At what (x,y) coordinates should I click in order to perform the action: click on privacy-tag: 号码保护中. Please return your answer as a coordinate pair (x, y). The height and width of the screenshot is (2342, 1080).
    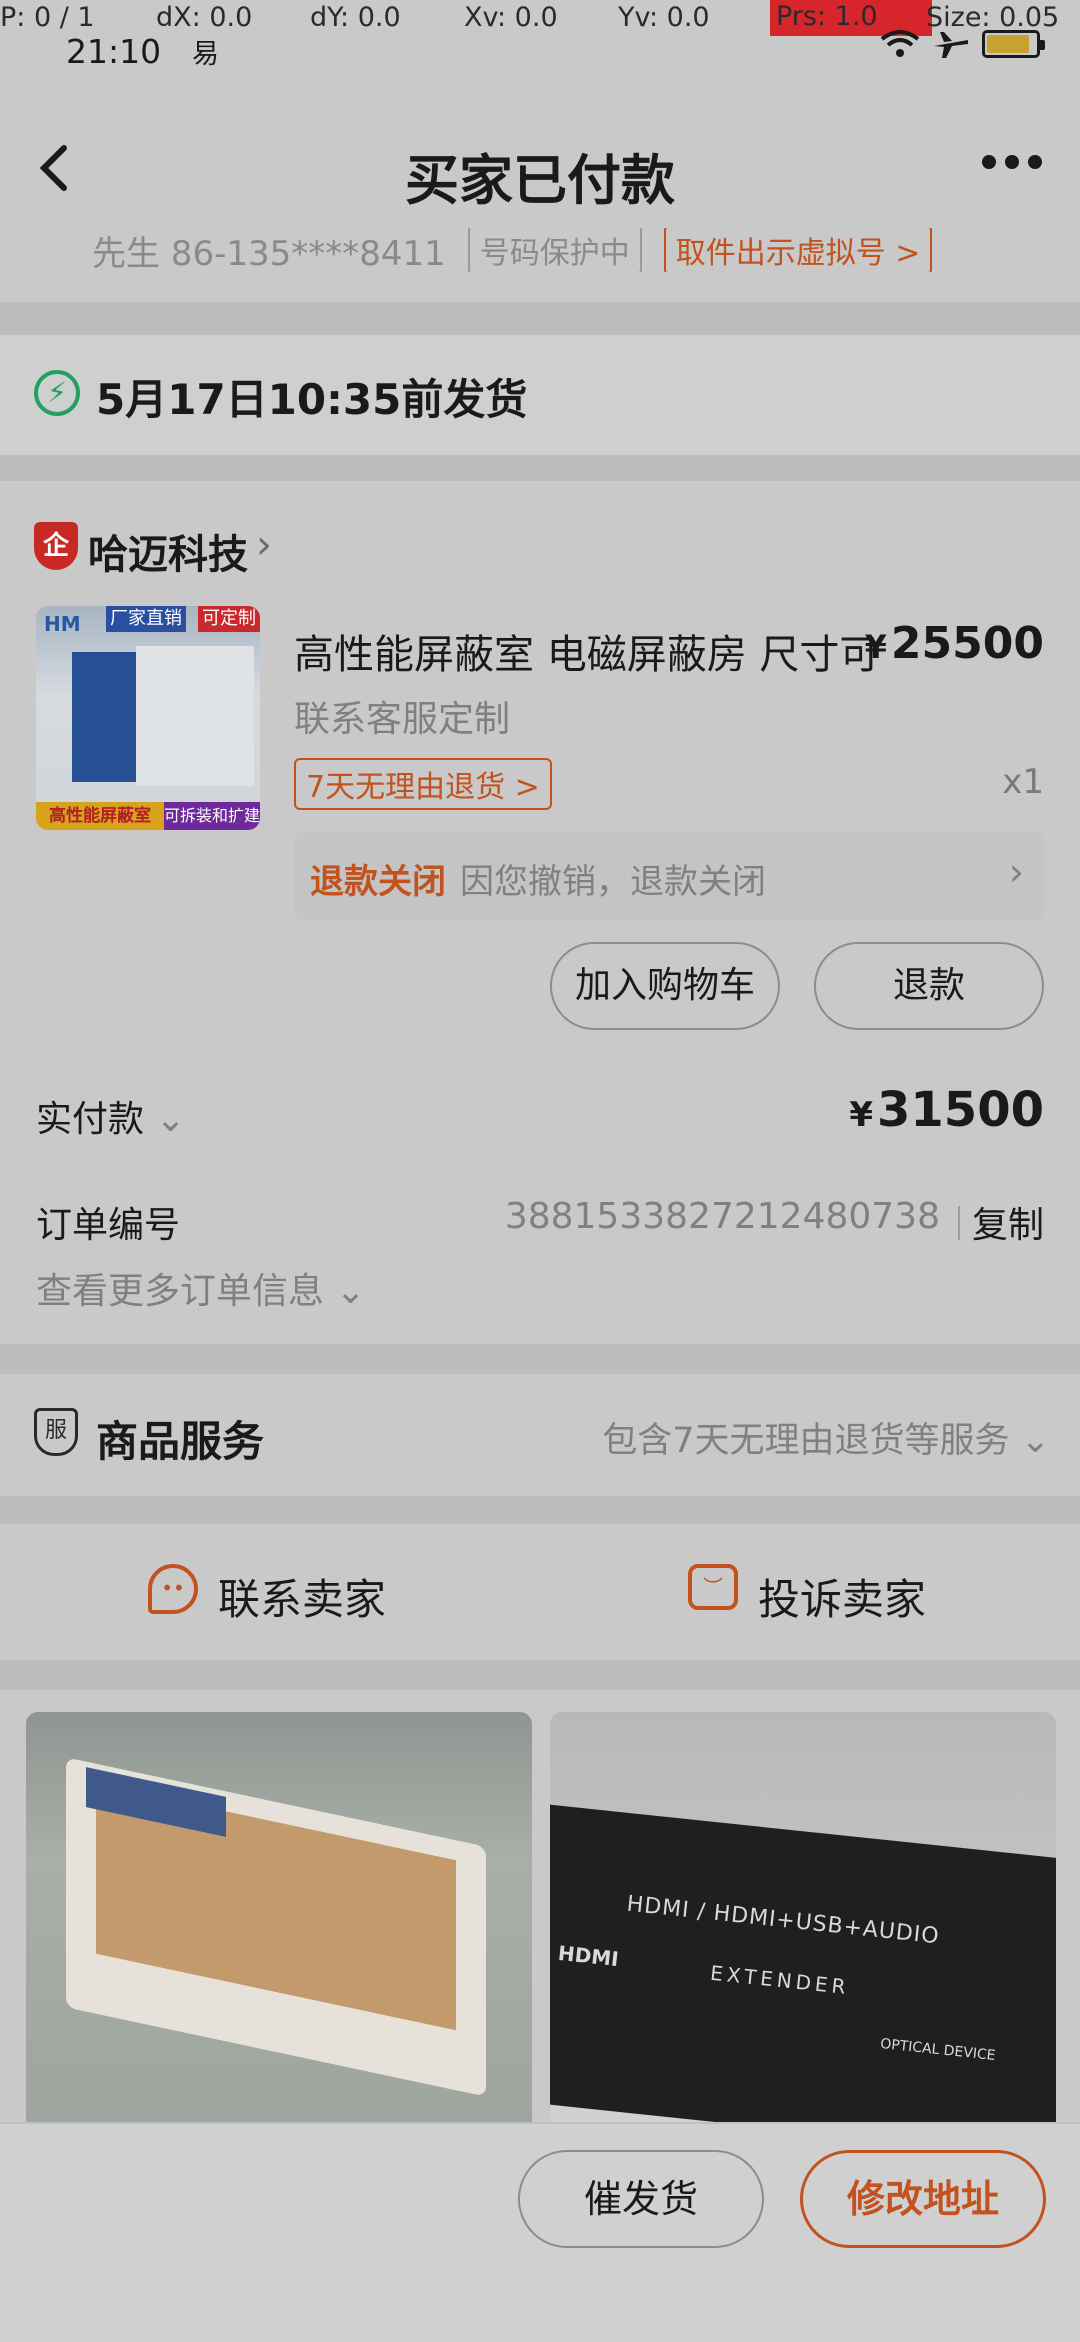
    Looking at the image, I should click on (554, 250).